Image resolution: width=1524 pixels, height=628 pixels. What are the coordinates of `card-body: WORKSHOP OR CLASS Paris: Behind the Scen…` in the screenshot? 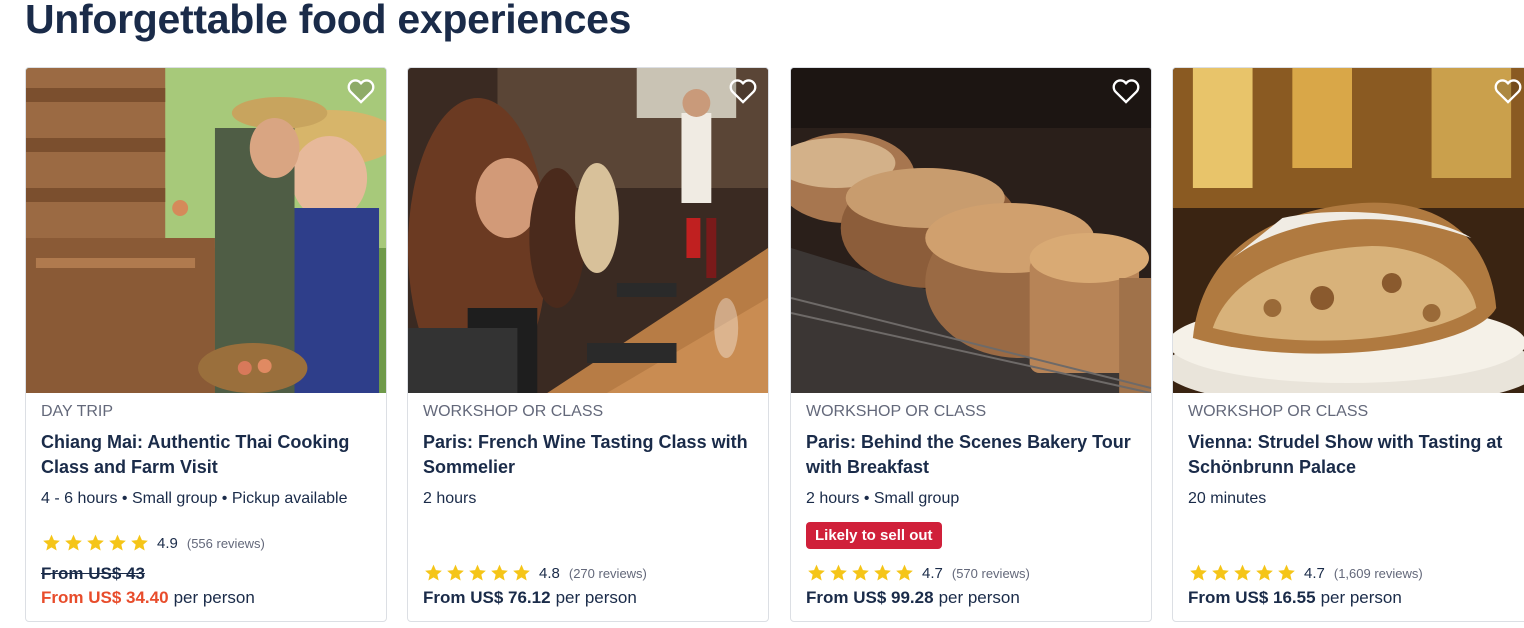 It's located at (971, 507).